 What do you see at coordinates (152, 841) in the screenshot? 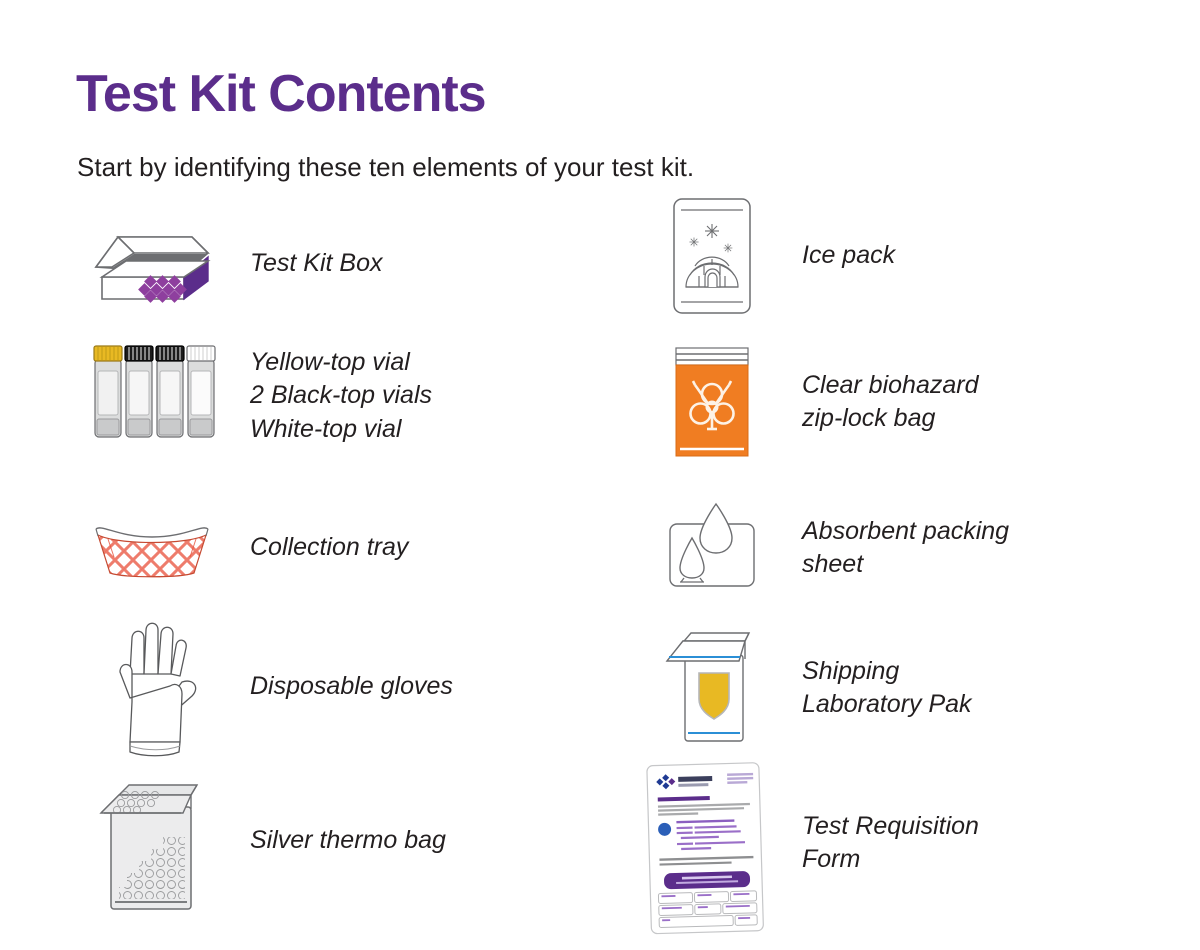
I see `thermo-bag-icon` at bounding box center [152, 841].